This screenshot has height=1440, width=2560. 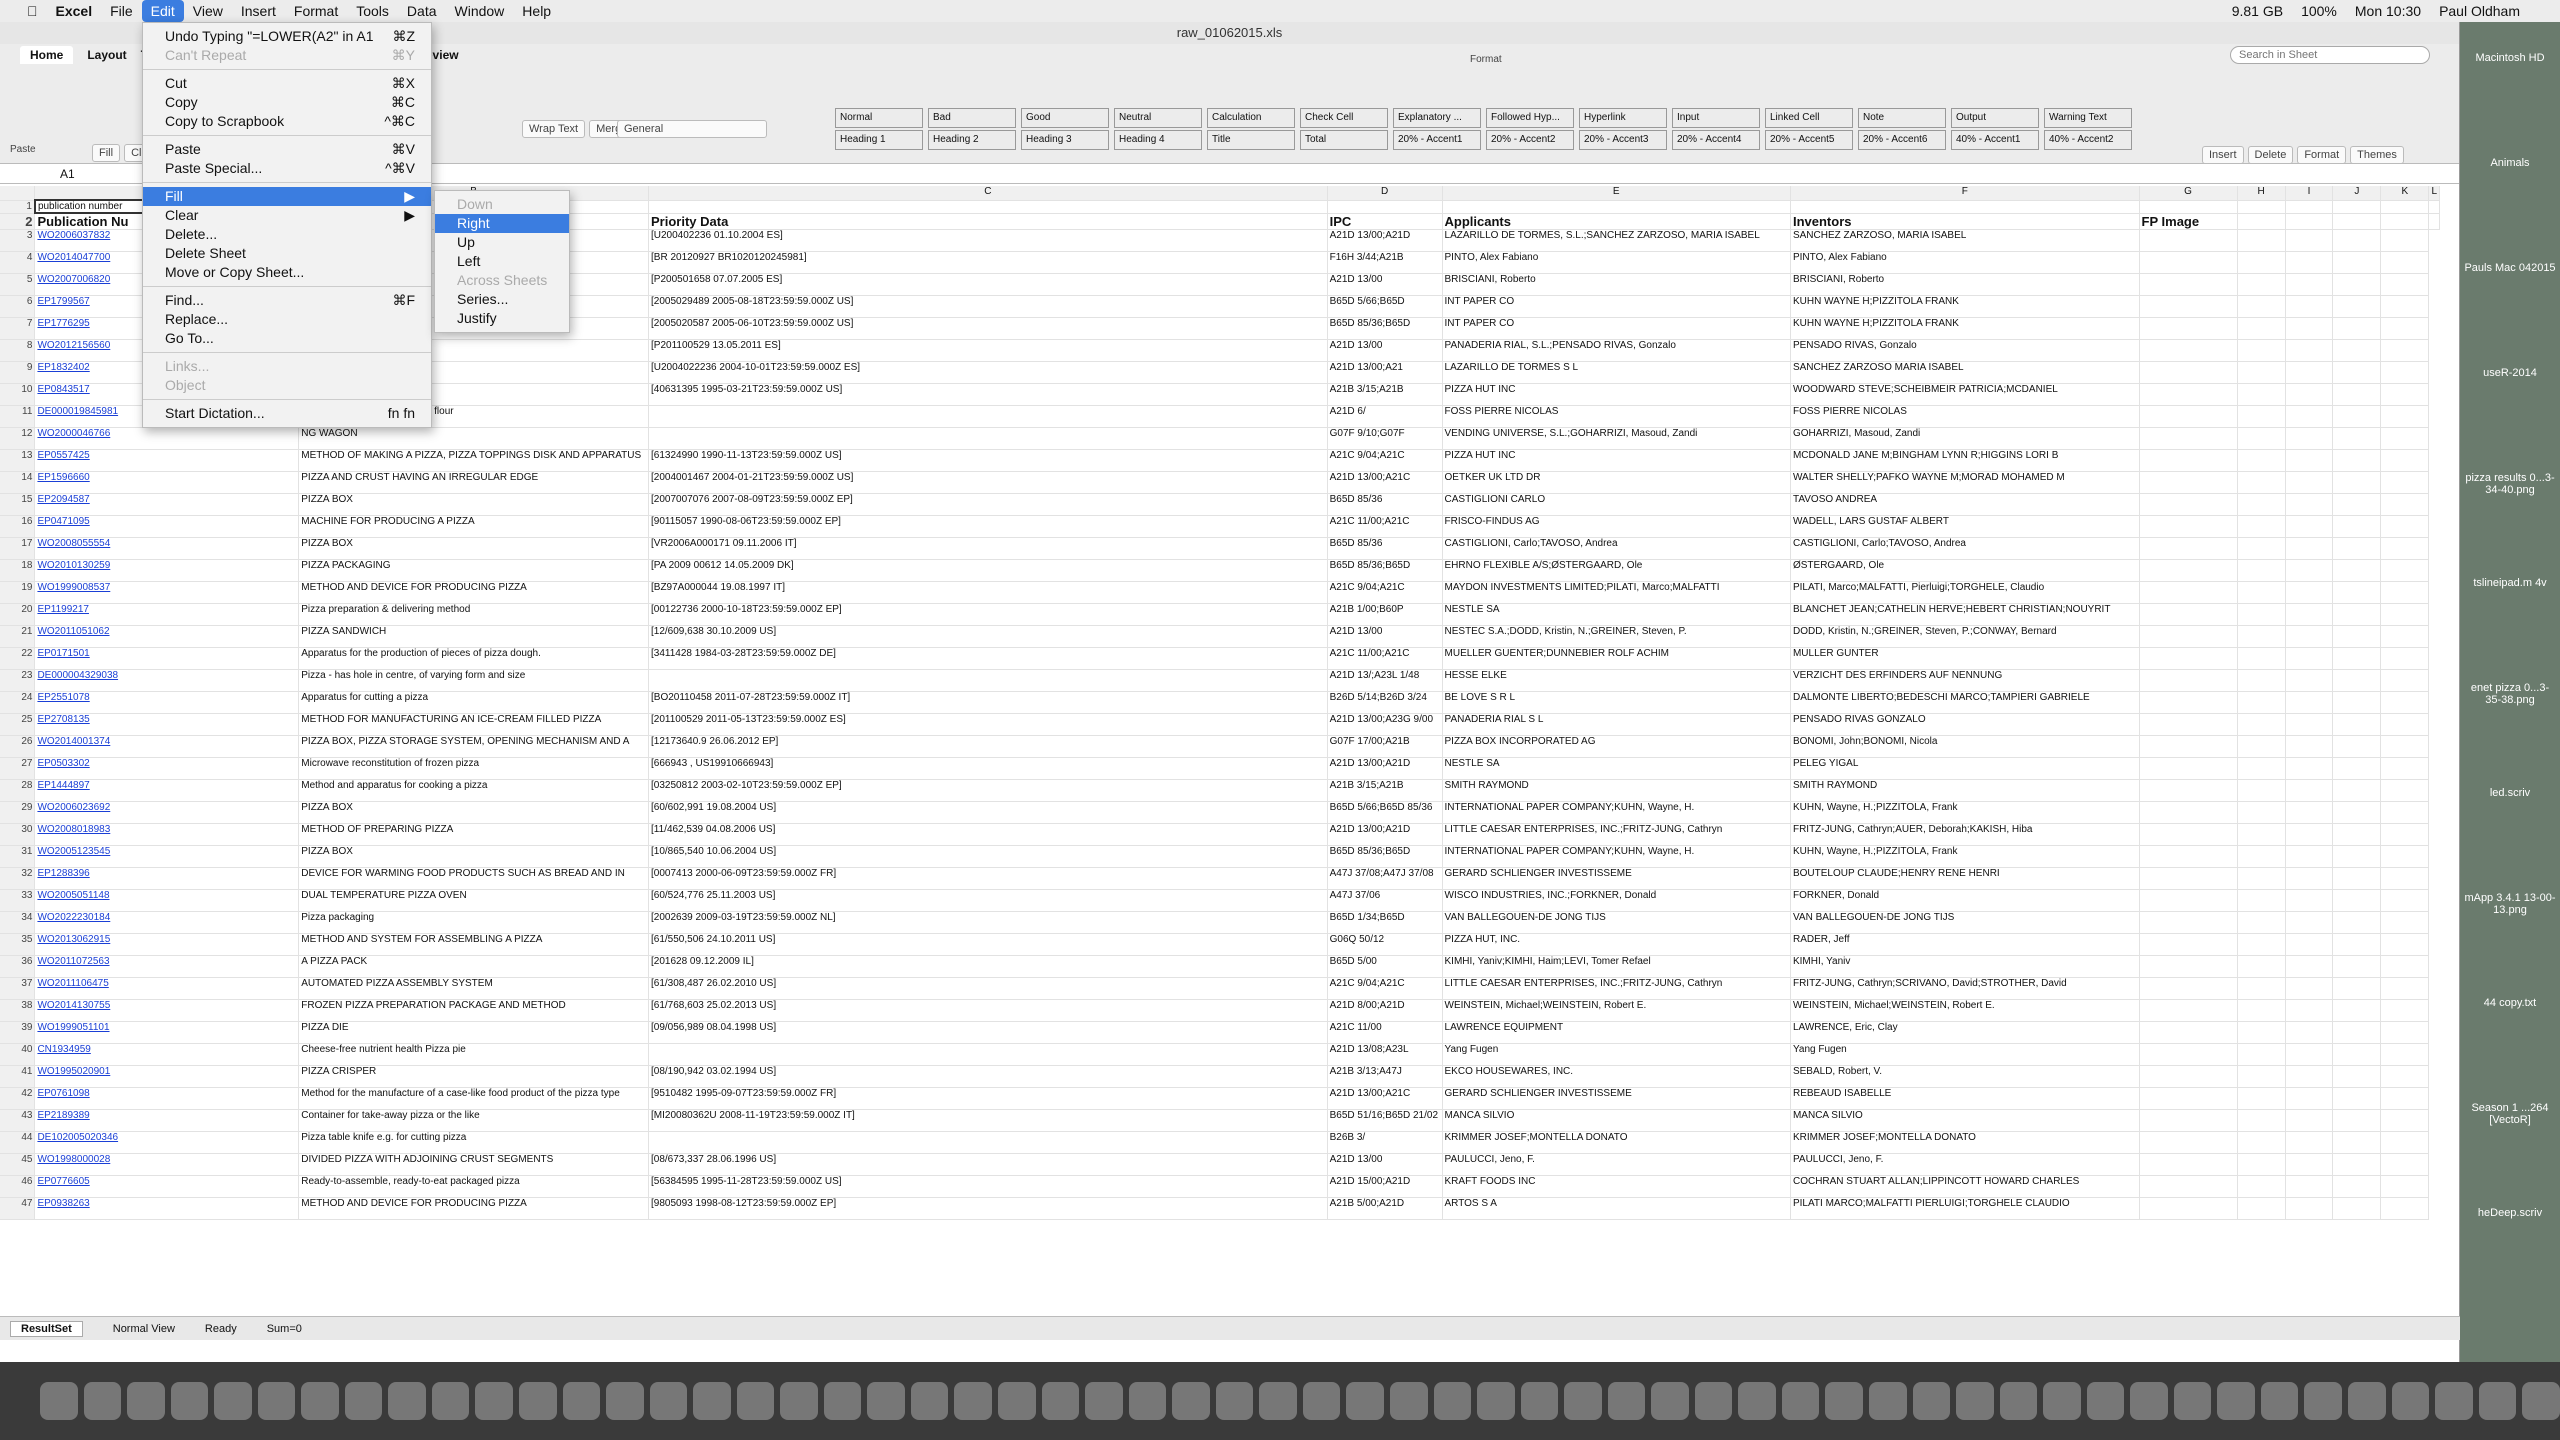 What do you see at coordinates (1965, 658) in the screenshot?
I see `cell: MULLER GUNTER` at bounding box center [1965, 658].